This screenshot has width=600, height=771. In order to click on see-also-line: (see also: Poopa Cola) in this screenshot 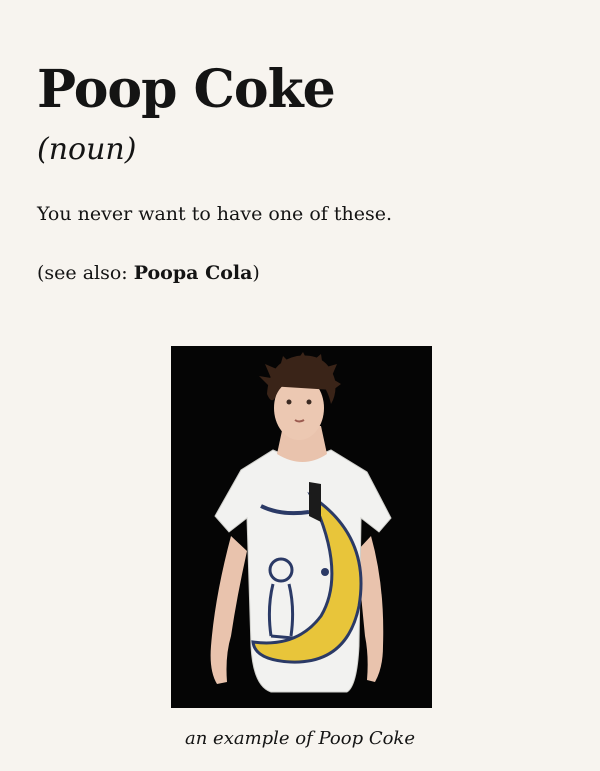, I will do `click(148, 273)`.